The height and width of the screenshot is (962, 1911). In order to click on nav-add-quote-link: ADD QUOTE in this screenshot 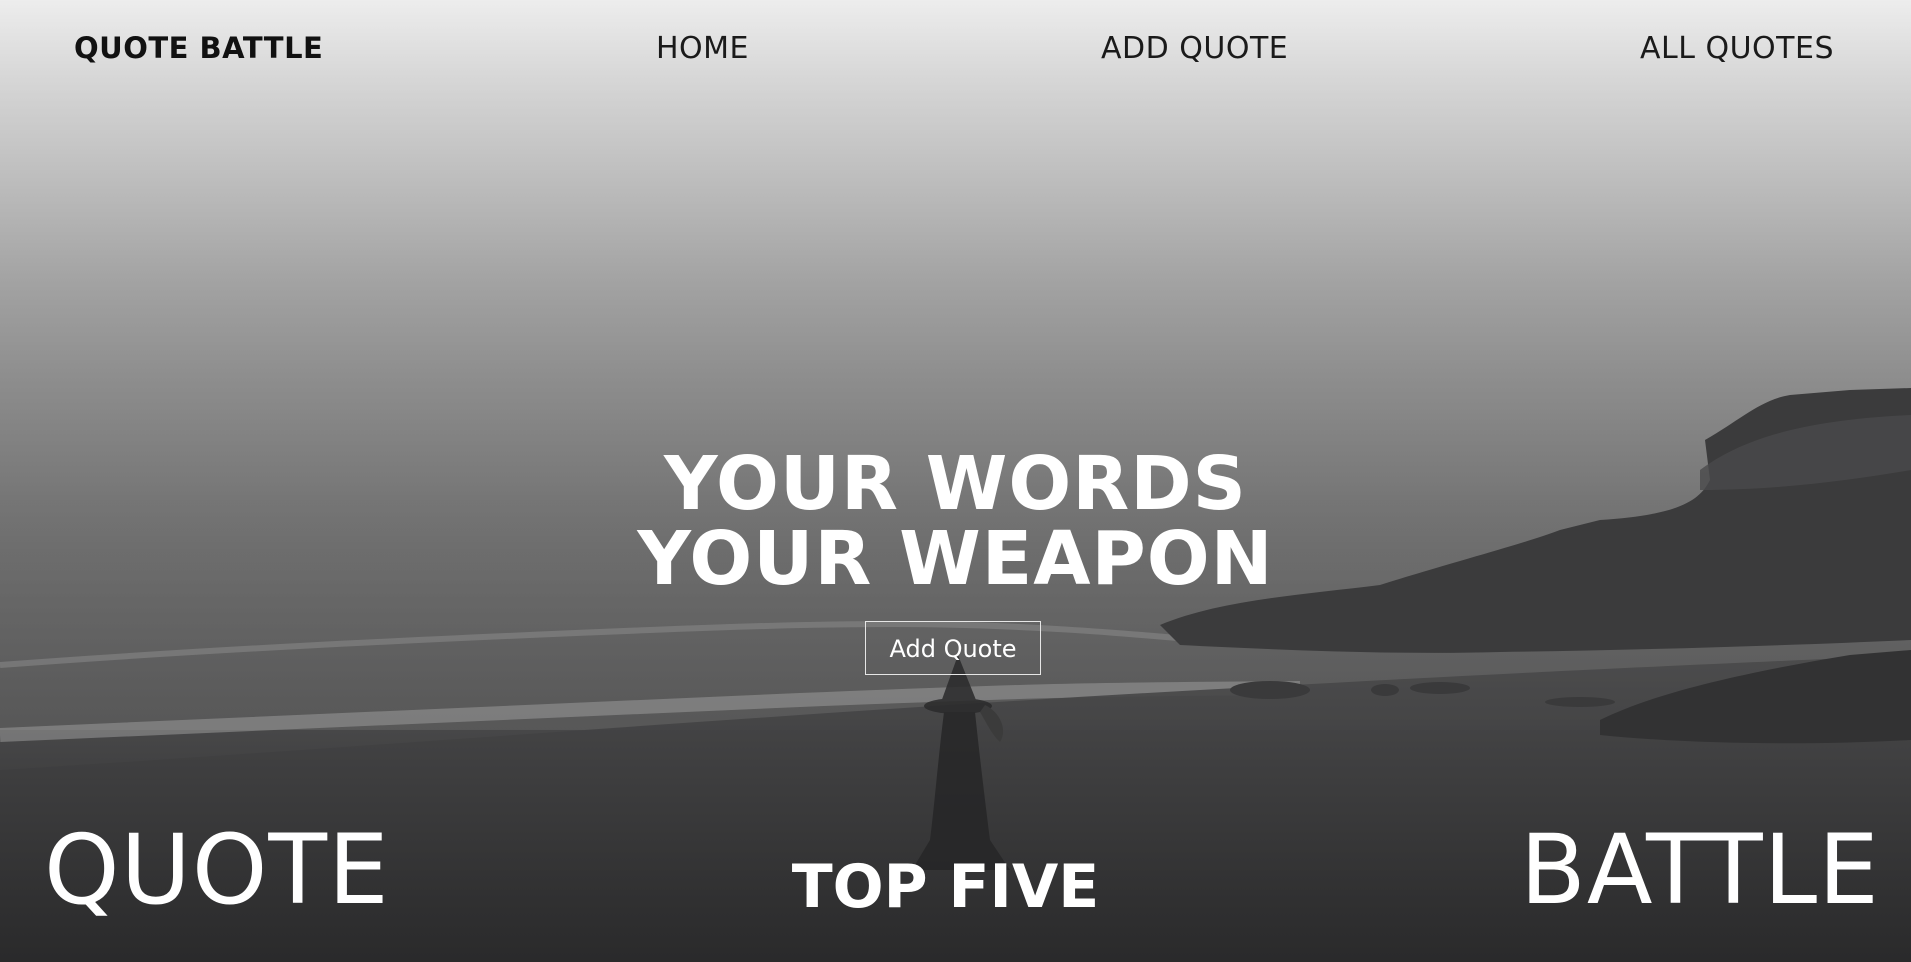, I will do `click(1194, 48)`.